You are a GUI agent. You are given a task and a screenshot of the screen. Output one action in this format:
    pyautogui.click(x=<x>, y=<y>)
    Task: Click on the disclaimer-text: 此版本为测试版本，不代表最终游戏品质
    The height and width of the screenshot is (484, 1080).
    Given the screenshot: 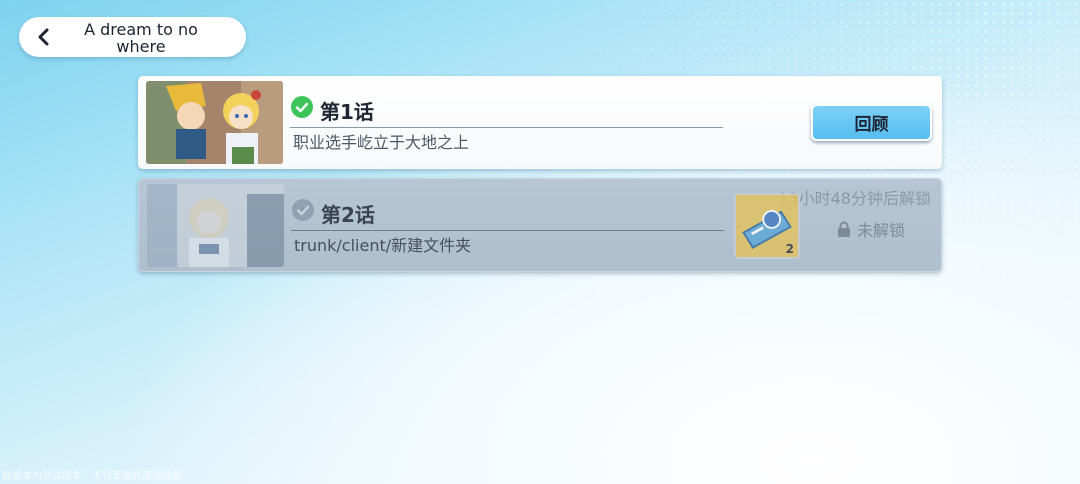 What is the action you would take?
    pyautogui.click(x=92, y=476)
    